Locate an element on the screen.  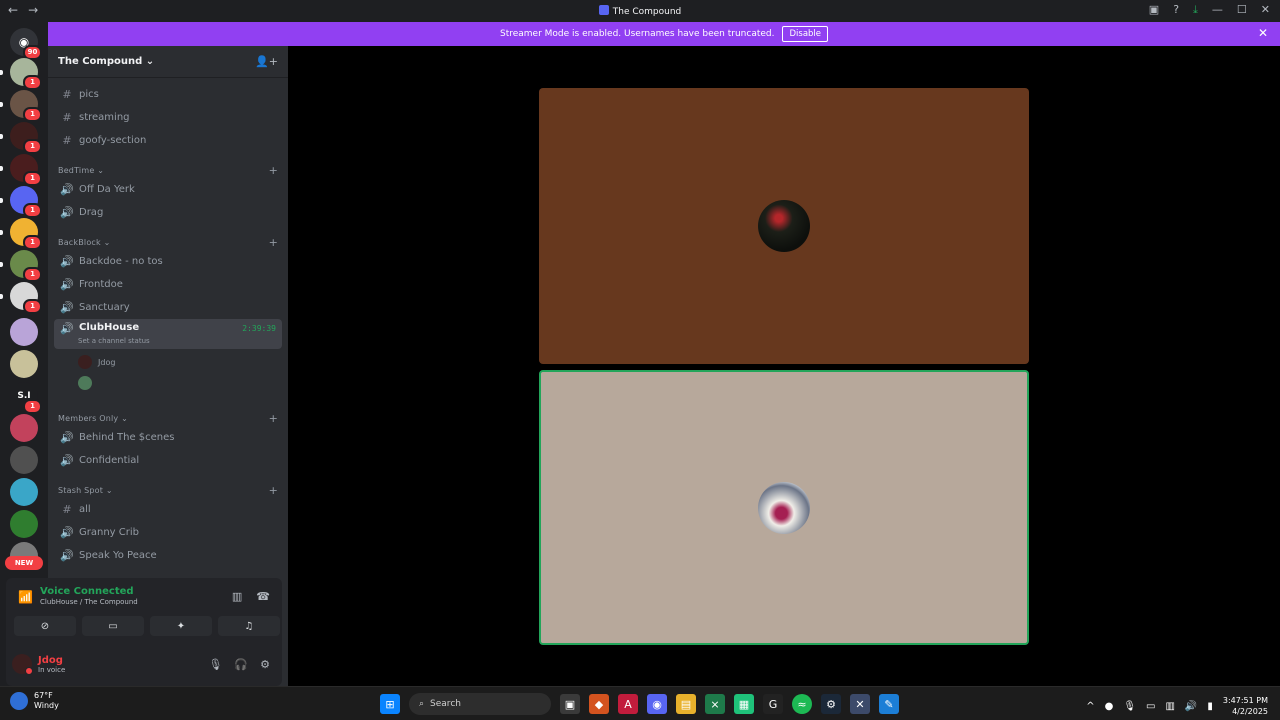
channel-speak-yo-peace: 🔊 Speak Yo Peace is located at coordinates (168, 555).